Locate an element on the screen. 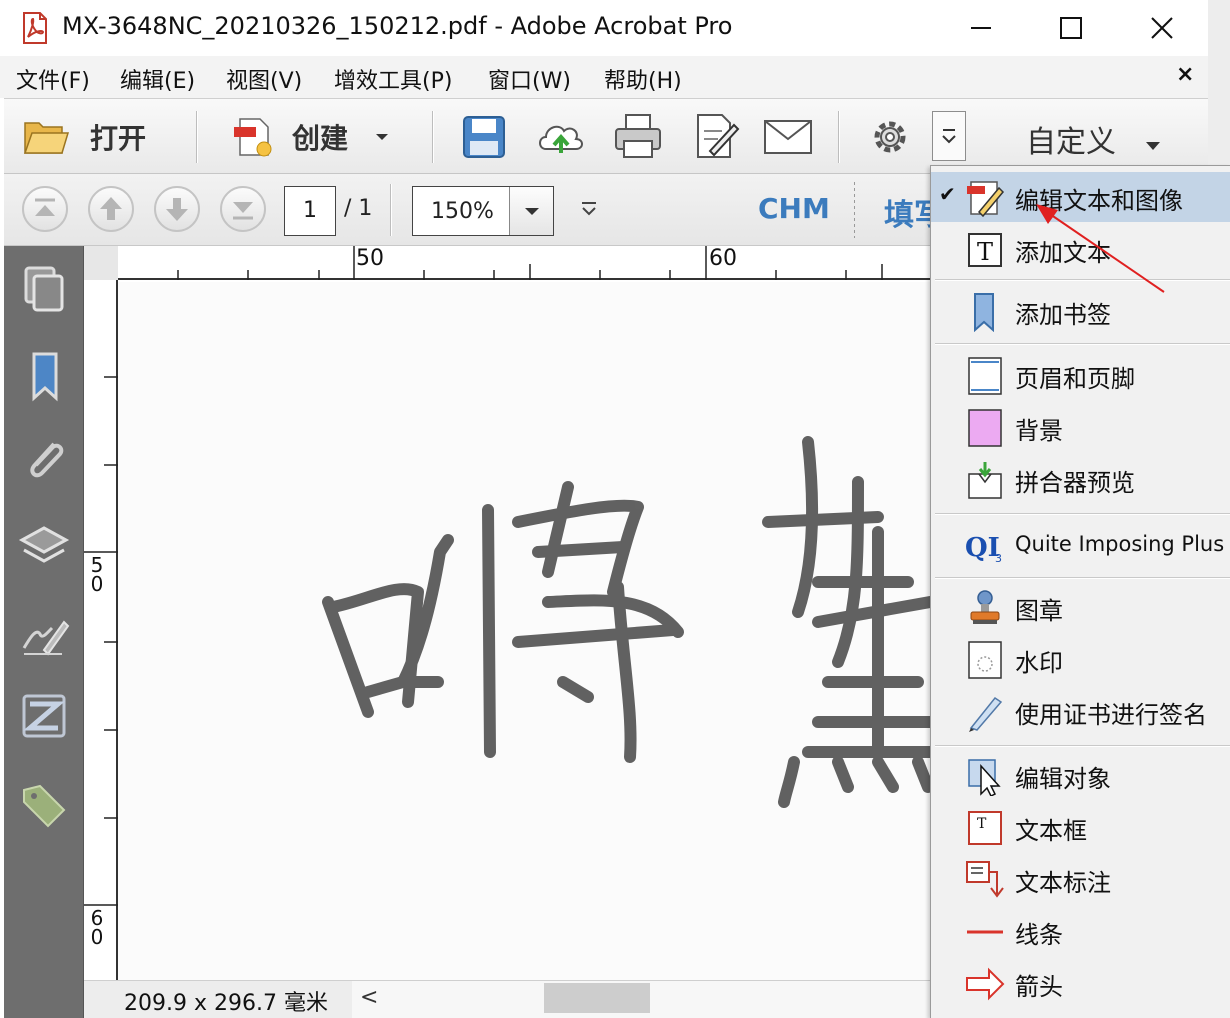 The width and height of the screenshot is (1230, 1018). minimize-button is located at coordinates (981, 28).